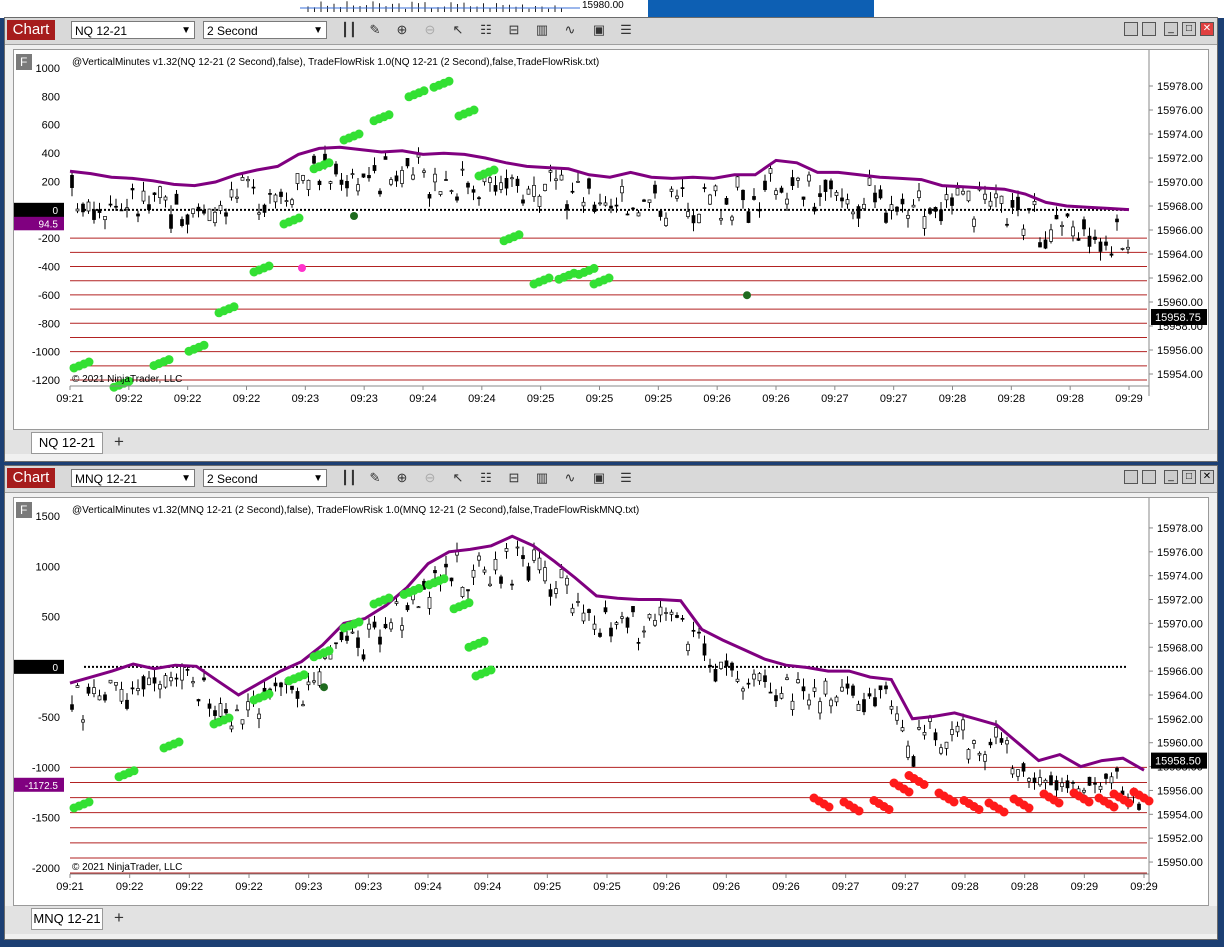 This screenshot has width=1224, height=947. I want to click on tab-mnq: MNQ 12-21, so click(67, 919).